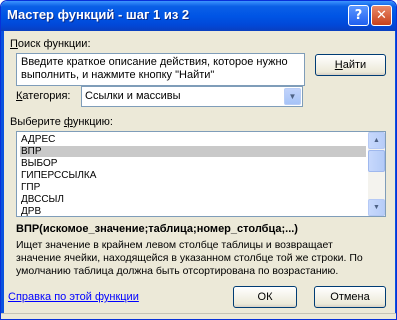 Image resolution: width=397 pixels, height=320 pixels. Describe the element at coordinates (354, 65) in the screenshot. I see `find-button-label: айти` at that location.